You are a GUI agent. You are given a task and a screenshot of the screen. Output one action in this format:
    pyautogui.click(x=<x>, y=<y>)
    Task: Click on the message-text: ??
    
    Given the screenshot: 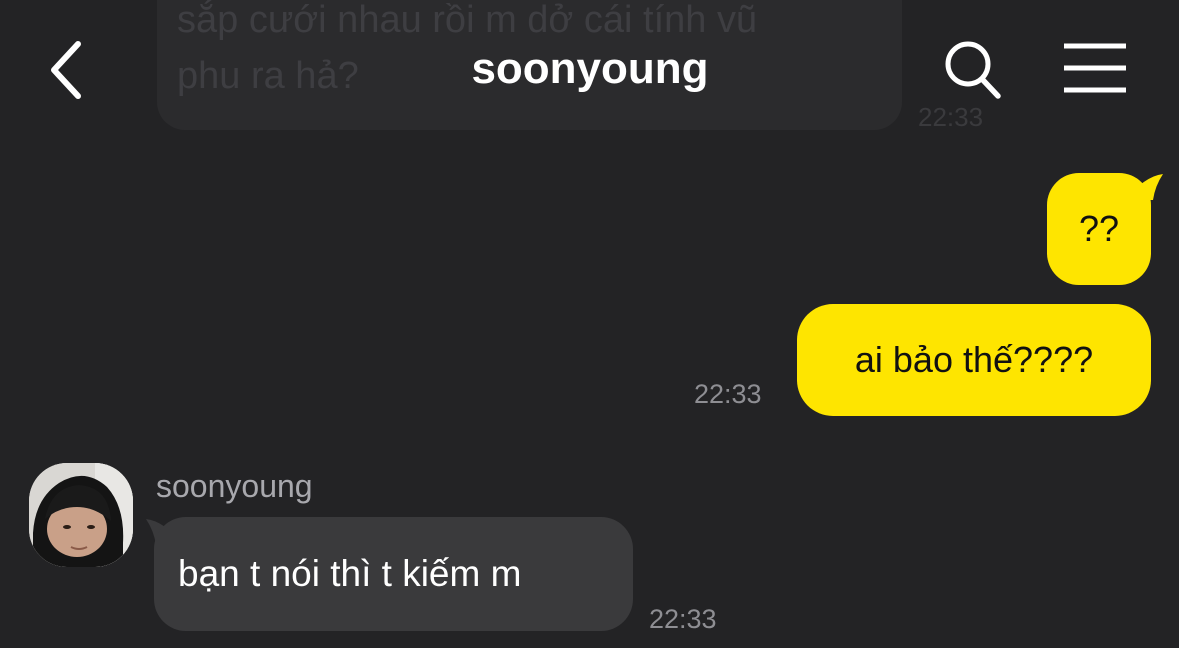 What is the action you would take?
    pyautogui.click(x=1099, y=228)
    